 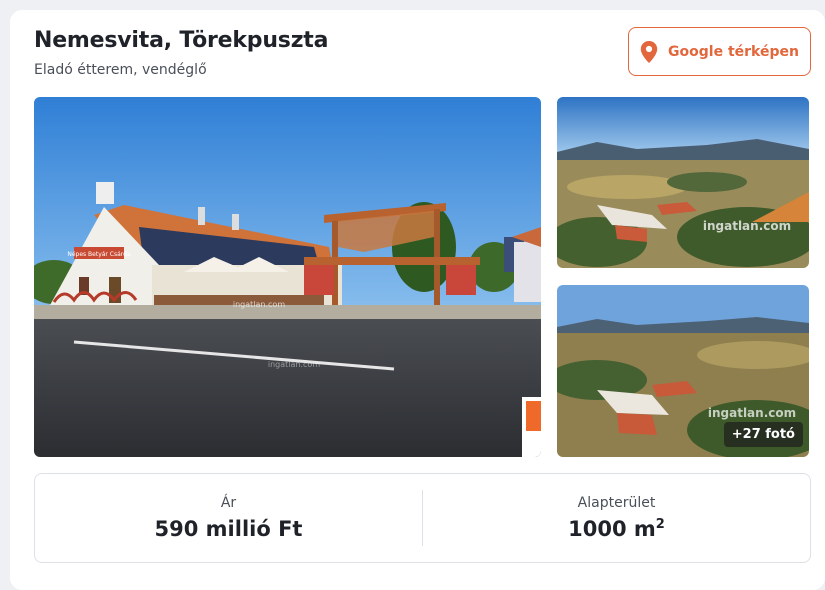 What do you see at coordinates (649, 51) in the screenshot?
I see `map-pin-icon` at bounding box center [649, 51].